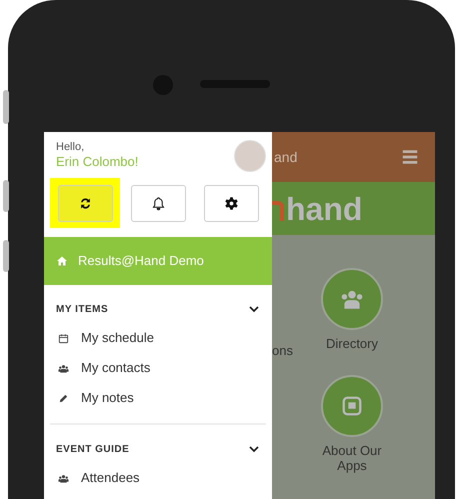 The height and width of the screenshot is (499, 459). I want to click on bell-icon, so click(158, 203).